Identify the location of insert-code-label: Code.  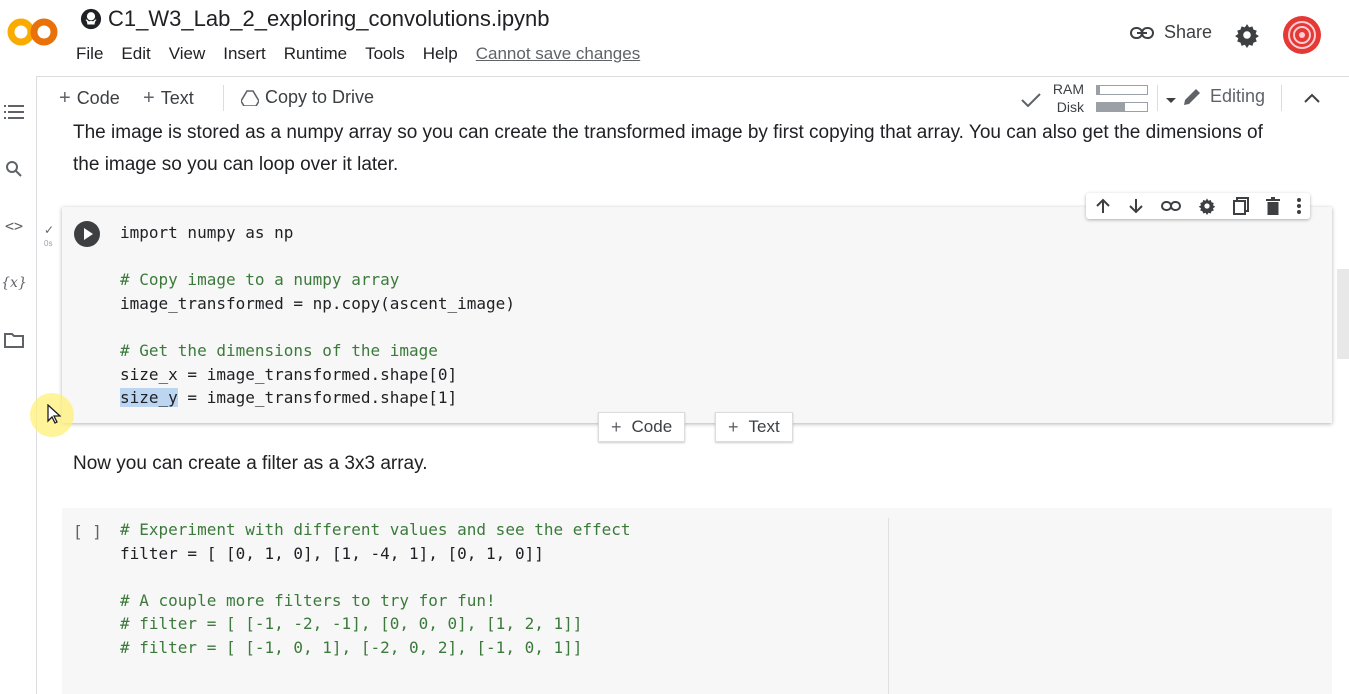
(652, 426).